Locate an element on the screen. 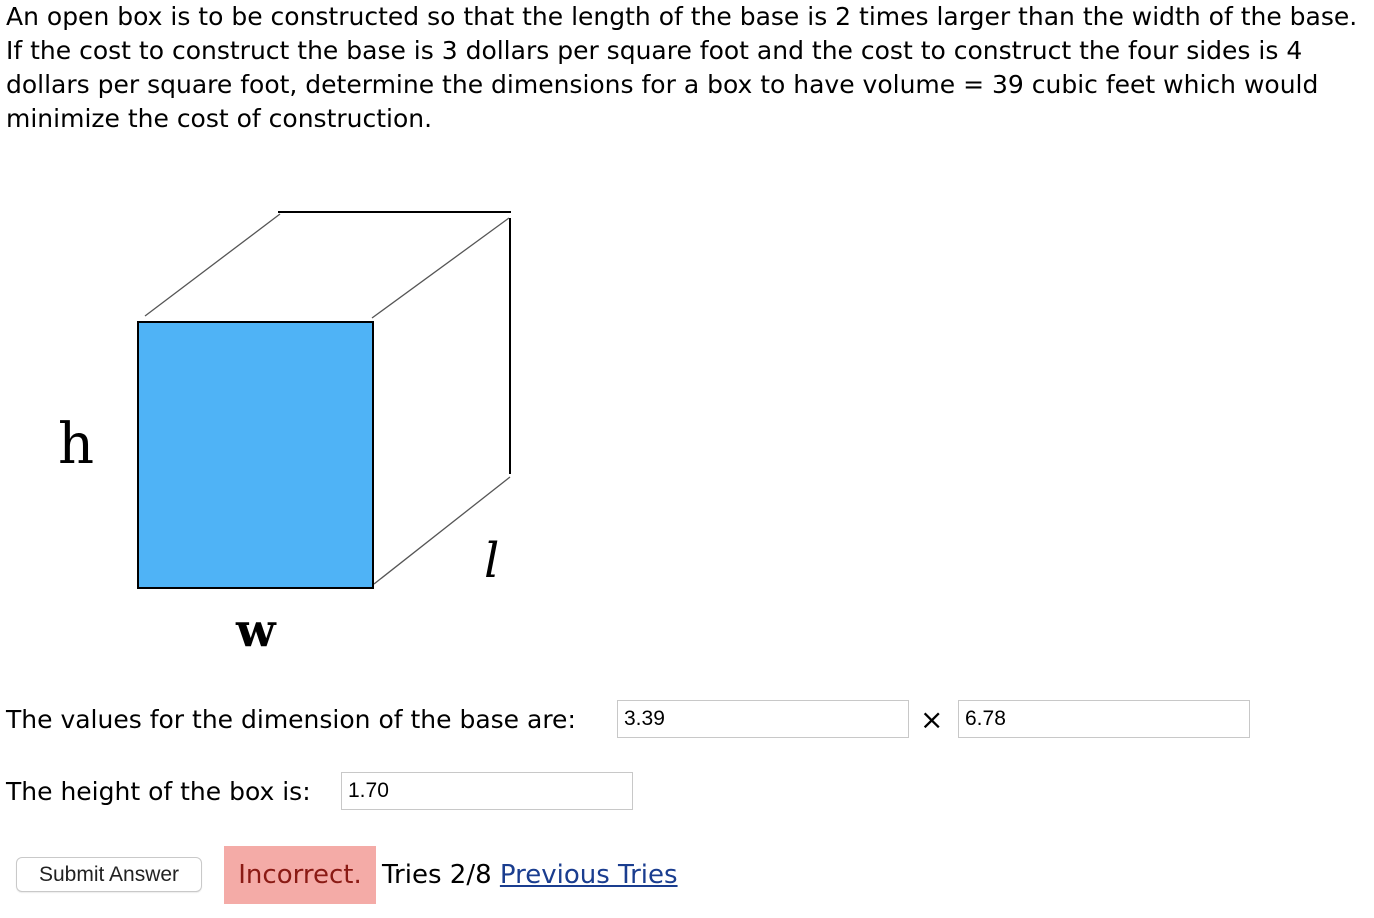 Image resolution: width=1374 pixels, height=918 pixels. front-face is located at coordinates (255, 455).